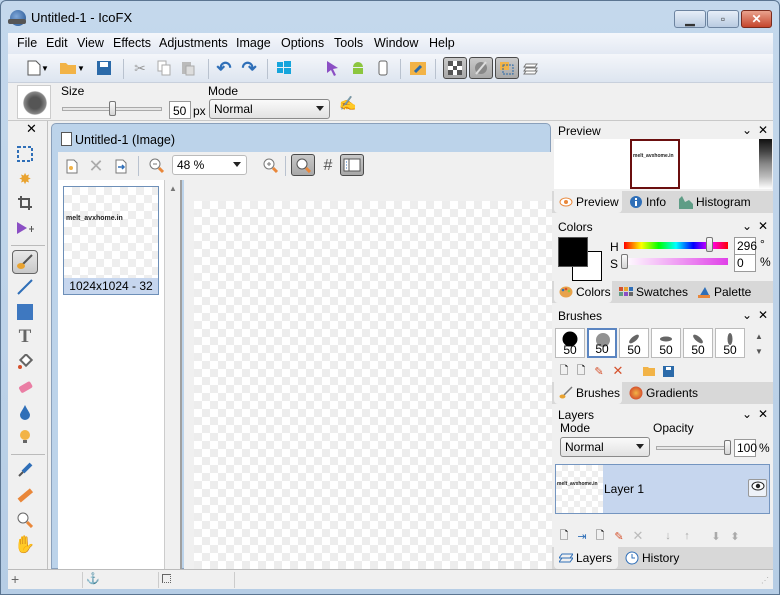  What do you see at coordinates (582, 536) in the screenshot?
I see `import-layer-icon: ⇥` at bounding box center [582, 536].